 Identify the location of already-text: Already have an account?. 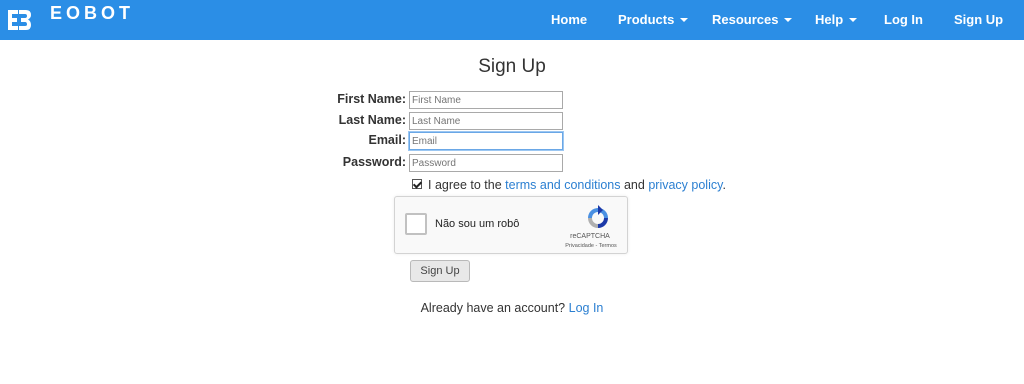
(493, 308).